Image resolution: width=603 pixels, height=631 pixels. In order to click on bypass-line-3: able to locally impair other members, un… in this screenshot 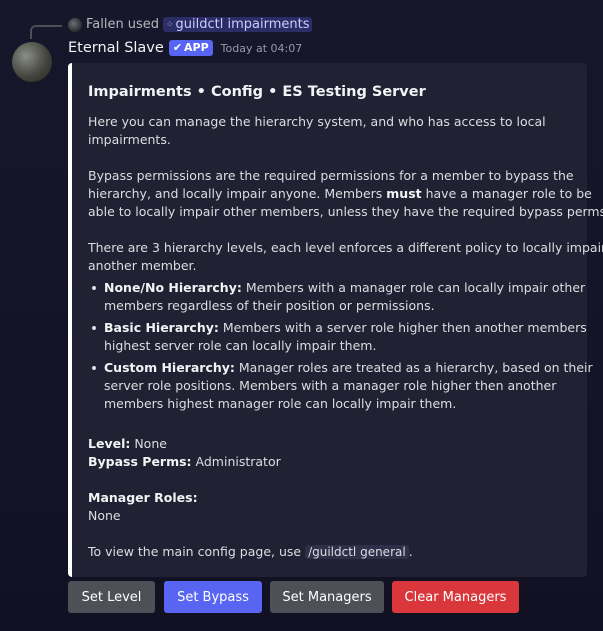, I will do `click(345, 211)`.